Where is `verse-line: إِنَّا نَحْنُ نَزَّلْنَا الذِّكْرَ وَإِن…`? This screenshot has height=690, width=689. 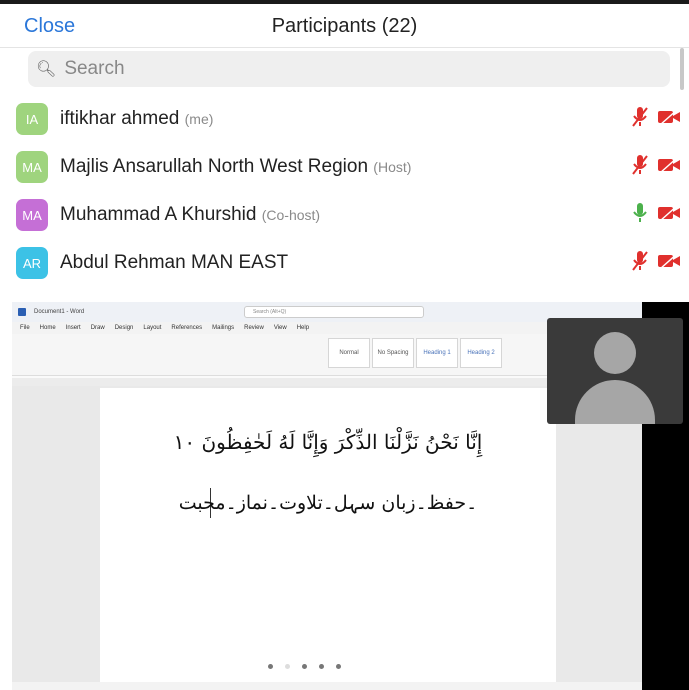 verse-line: إِنَّا نَحْنُ نَزَّلْنَا الذِّكْرَ وَإِن… is located at coordinates (328, 442).